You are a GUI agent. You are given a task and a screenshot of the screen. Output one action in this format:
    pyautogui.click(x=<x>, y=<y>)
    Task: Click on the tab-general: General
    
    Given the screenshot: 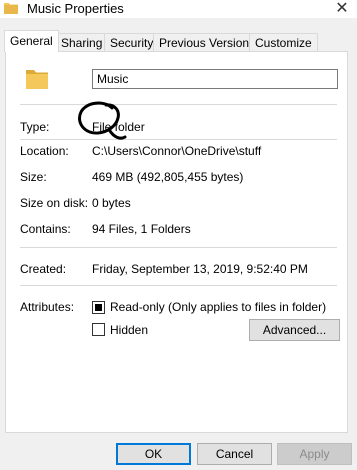 What is the action you would take?
    pyautogui.click(x=31, y=41)
    